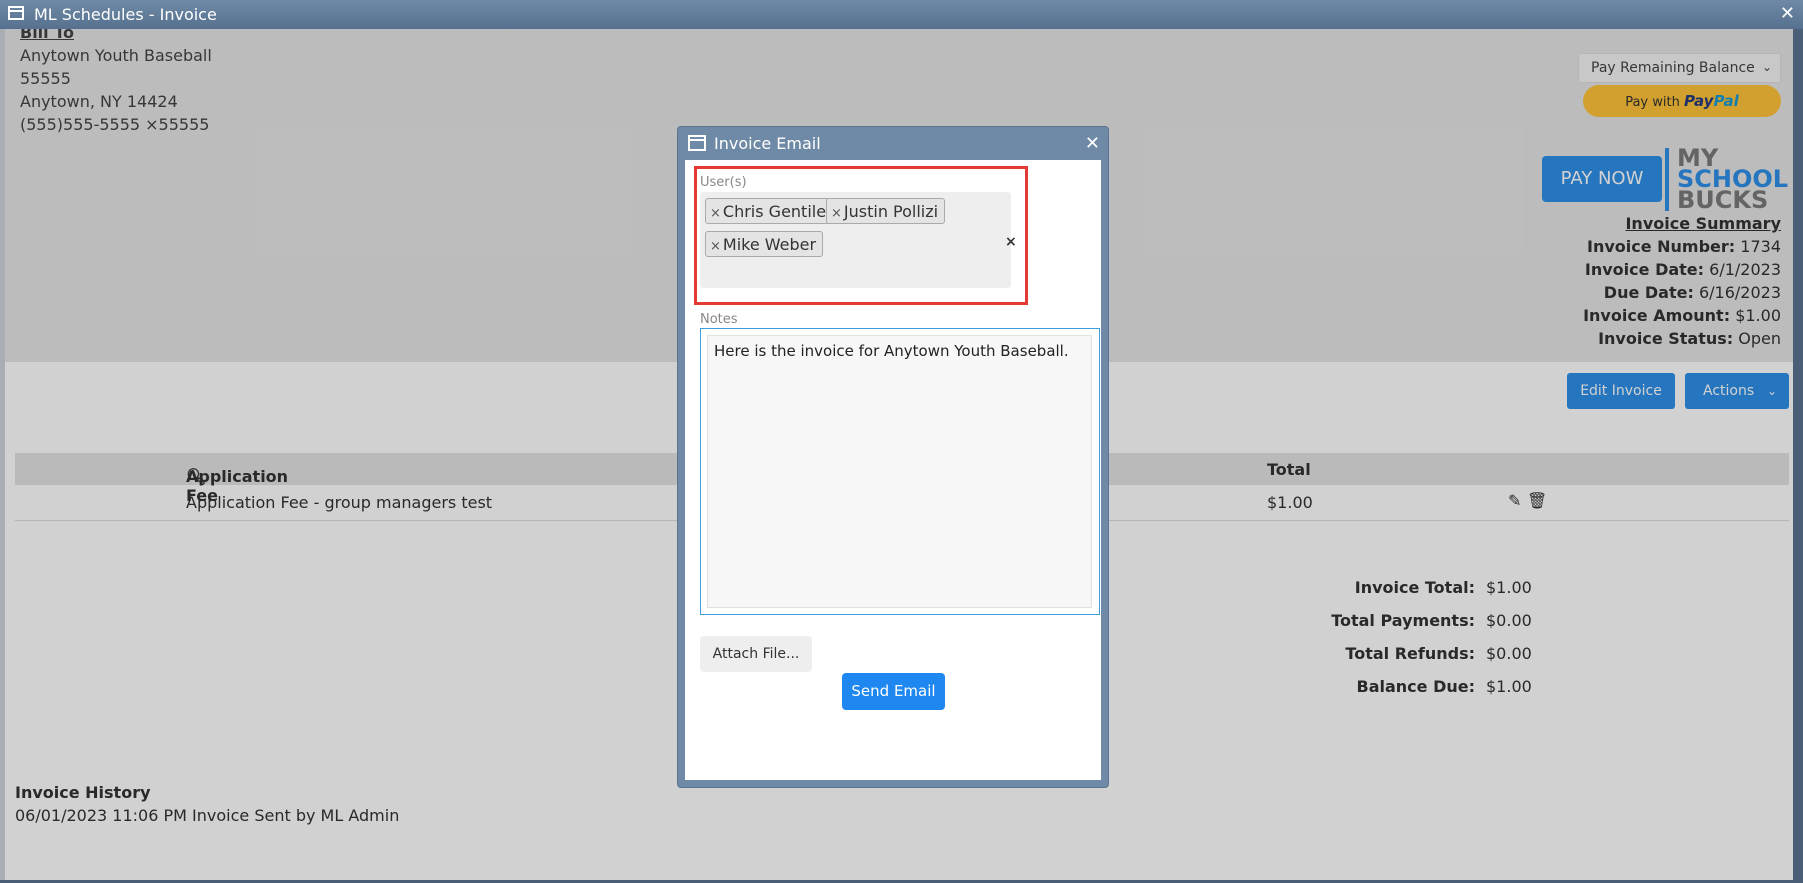 This screenshot has height=883, width=1803. What do you see at coordinates (719, 319) in the screenshot?
I see `notes-label: Notes` at bounding box center [719, 319].